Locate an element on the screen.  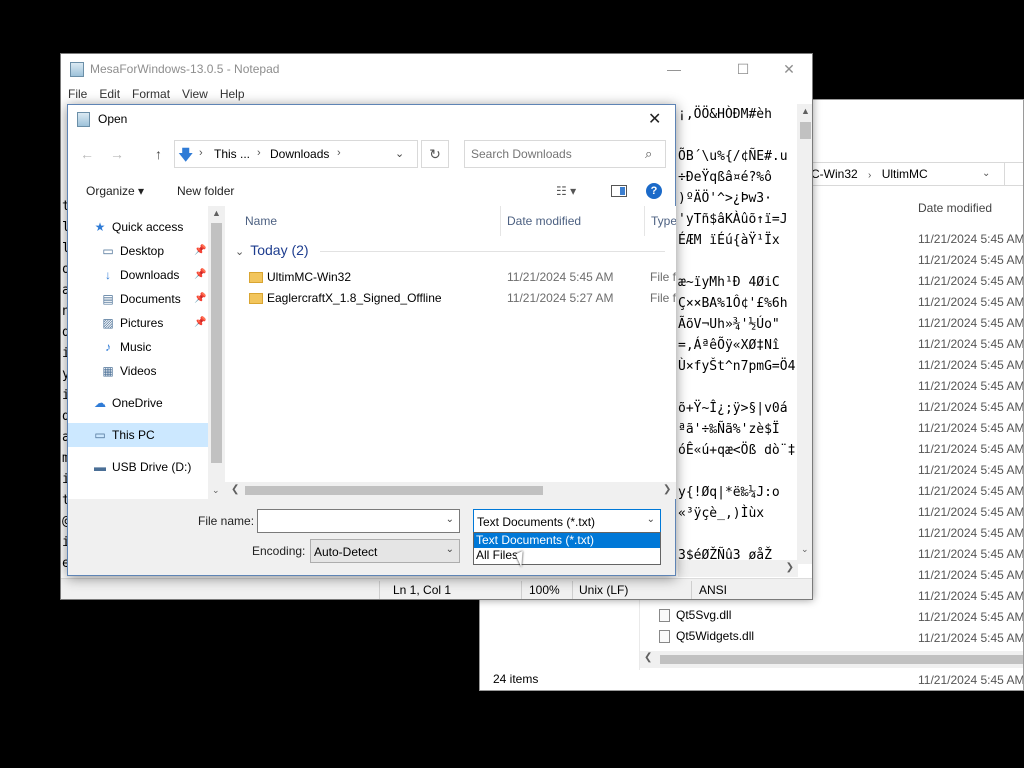
sidebar-item-label: This PC is located at coordinates (133, 435).